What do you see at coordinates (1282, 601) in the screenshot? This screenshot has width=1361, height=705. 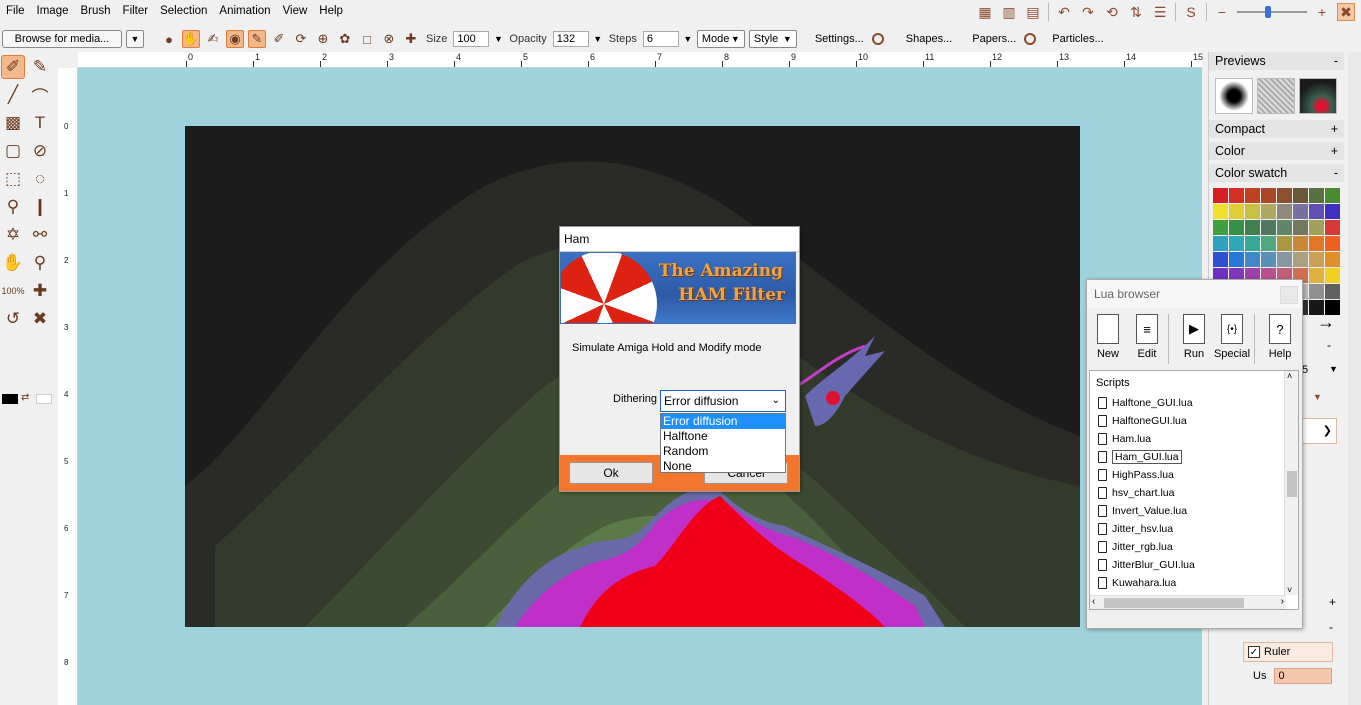 I see `chevron-right-icon: ›` at bounding box center [1282, 601].